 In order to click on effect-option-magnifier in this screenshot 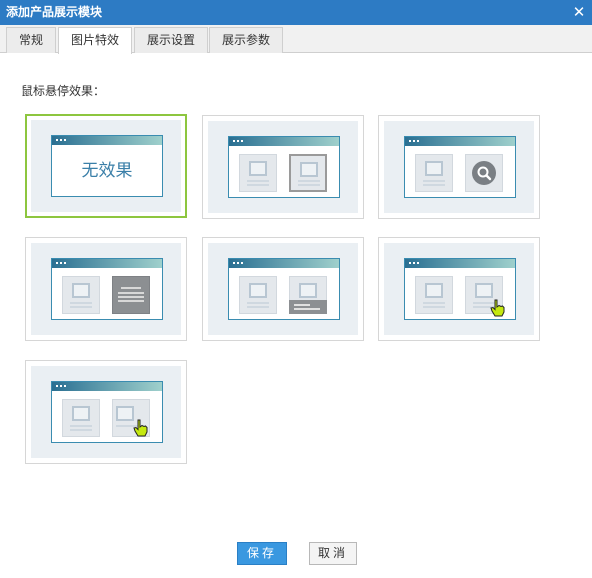, I will do `click(459, 167)`.